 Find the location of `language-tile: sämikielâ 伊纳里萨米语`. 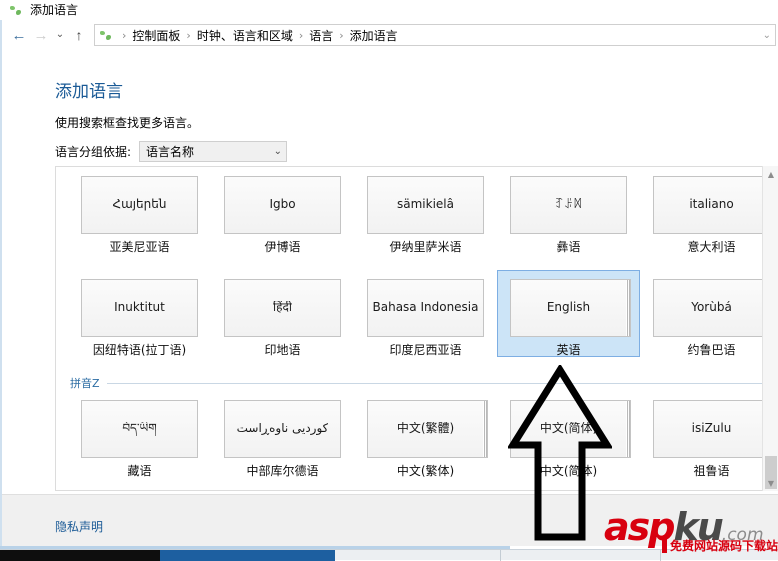

language-tile: sämikielâ 伊纳里萨米语 is located at coordinates (425, 210).